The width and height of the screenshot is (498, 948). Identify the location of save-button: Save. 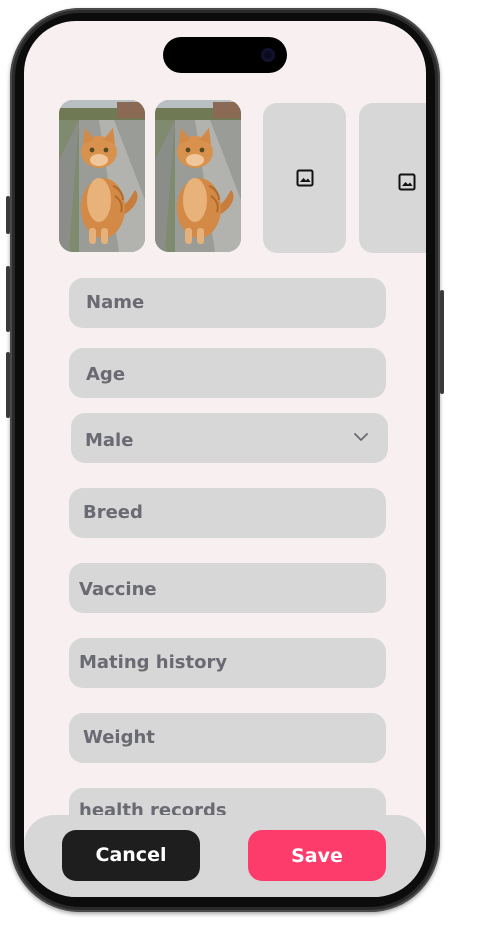
(317, 855).